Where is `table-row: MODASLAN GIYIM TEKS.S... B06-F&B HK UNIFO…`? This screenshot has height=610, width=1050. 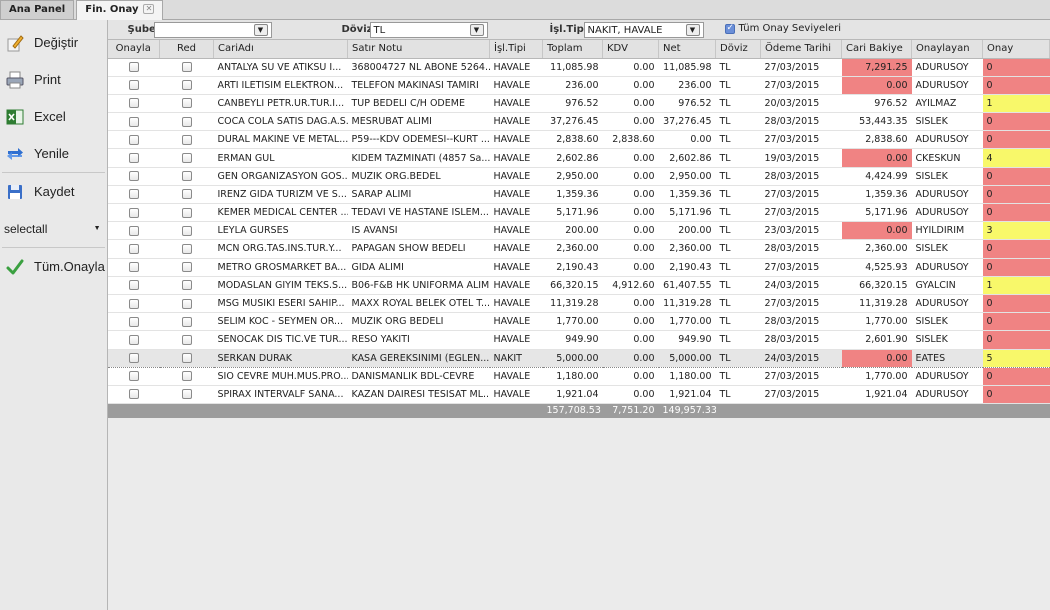 table-row: MODASLAN GIYIM TEKS.S... B06-F&B HK UNIFO… is located at coordinates (578, 285).